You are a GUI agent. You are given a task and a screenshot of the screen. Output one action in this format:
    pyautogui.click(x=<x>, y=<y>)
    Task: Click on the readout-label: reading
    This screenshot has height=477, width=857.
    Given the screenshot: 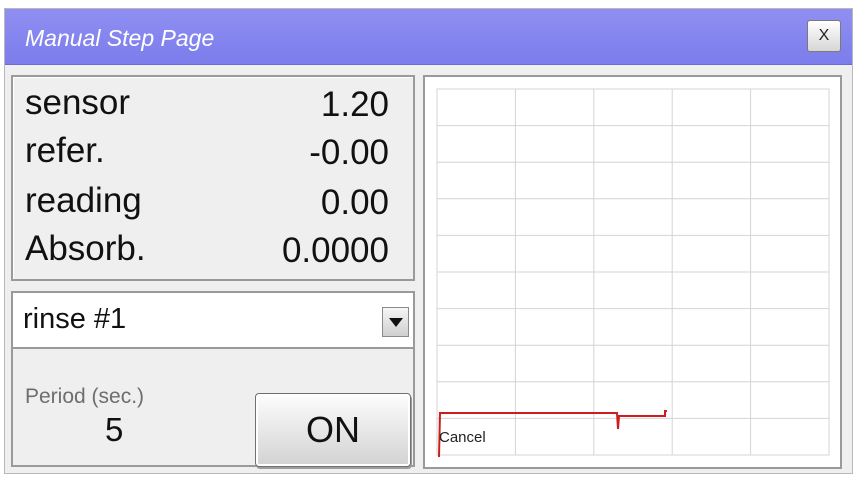 What is the action you would take?
    pyautogui.click(x=83, y=200)
    